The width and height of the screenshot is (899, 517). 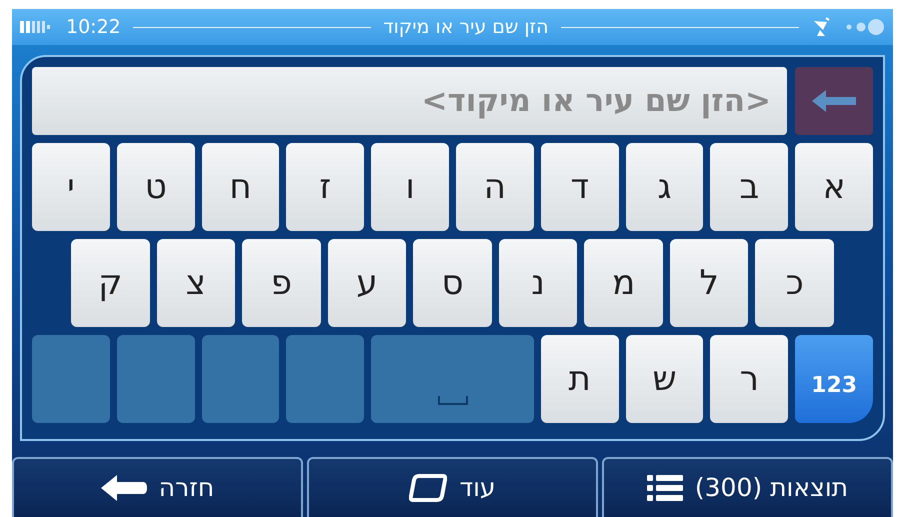 I want to click on clock: 10:22, so click(x=93, y=27).